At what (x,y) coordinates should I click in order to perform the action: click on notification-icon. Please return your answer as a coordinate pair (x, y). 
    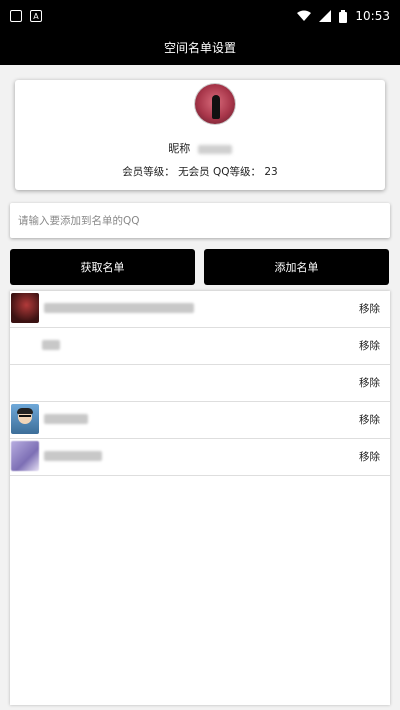
    Looking at the image, I should click on (16, 16).